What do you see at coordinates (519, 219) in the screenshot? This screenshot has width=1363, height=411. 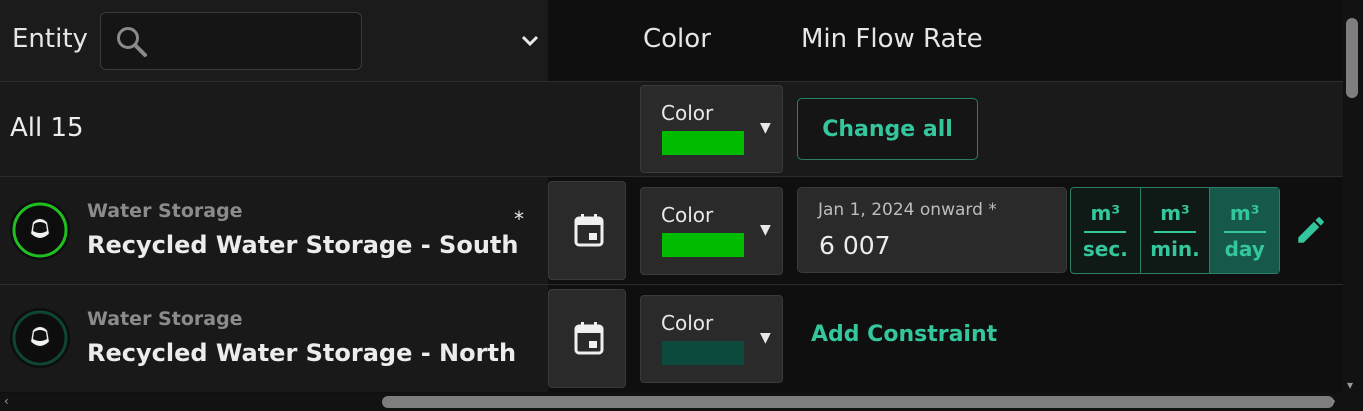 I see `modified-indicator: *` at bounding box center [519, 219].